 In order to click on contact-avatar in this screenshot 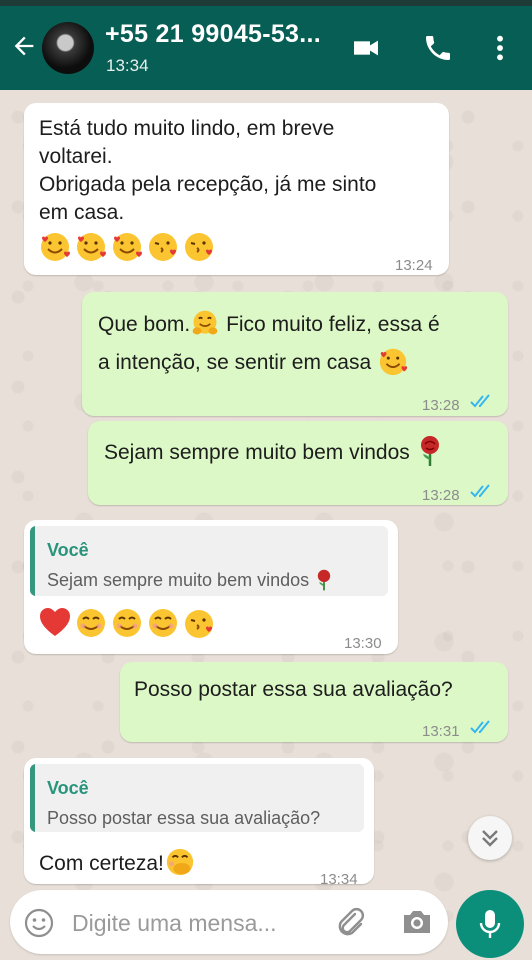, I will do `click(68, 48)`.